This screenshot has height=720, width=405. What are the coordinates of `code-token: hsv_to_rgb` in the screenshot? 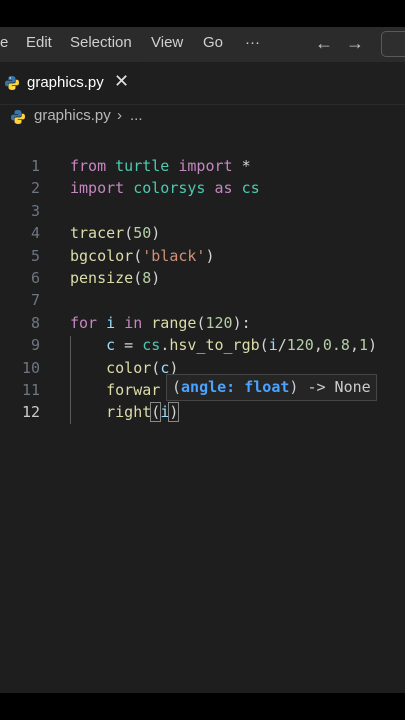 It's located at (214, 345).